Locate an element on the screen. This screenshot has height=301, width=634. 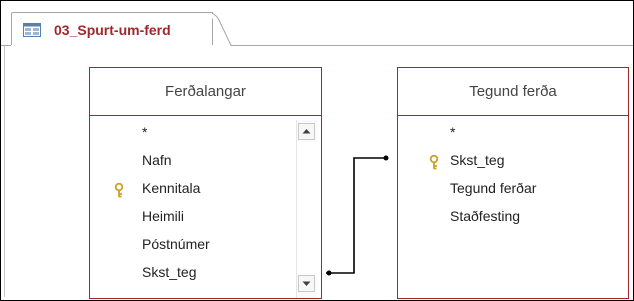
document-tab-strip: 03_Spurt-um-ferd is located at coordinates (317, 23).